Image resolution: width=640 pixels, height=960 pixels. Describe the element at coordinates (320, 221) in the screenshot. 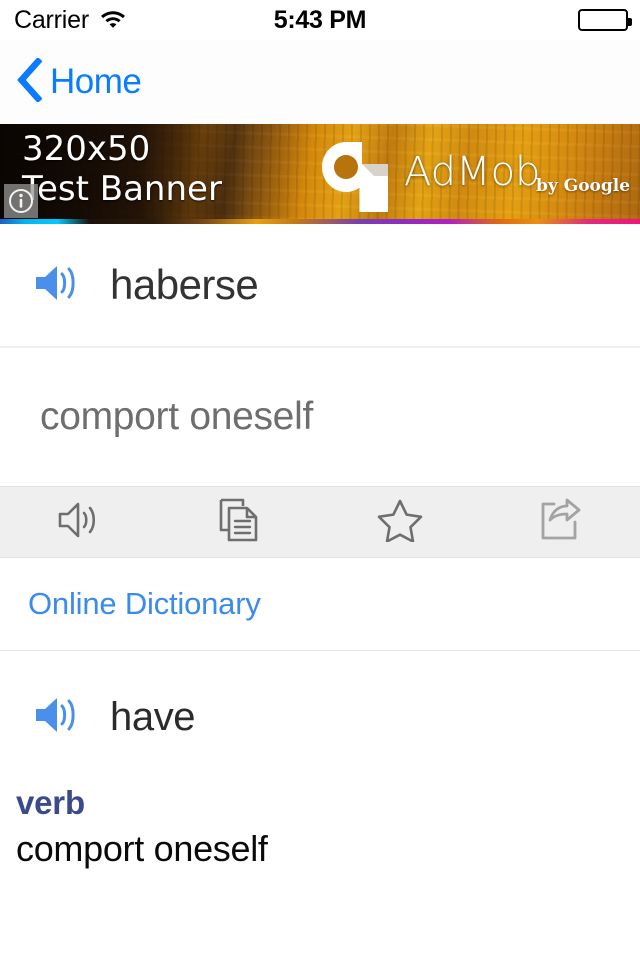

I see `ad-banner-color-stripe` at that location.